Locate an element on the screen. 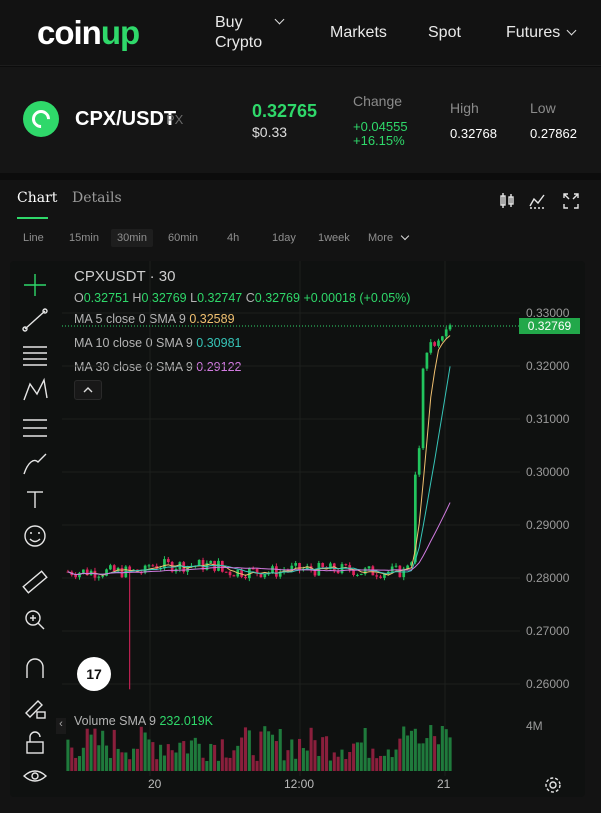 The height and width of the screenshot is (813, 601). pair-name: CPX/USDT is located at coordinates (126, 119).